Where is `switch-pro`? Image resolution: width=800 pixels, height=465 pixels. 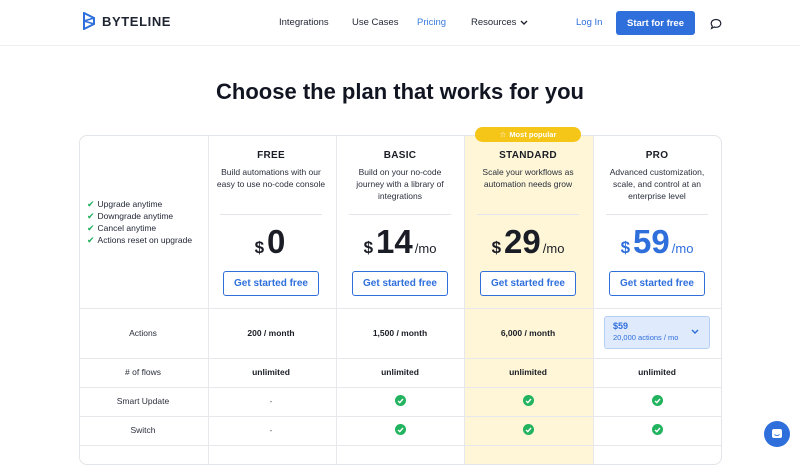 switch-pro is located at coordinates (657, 429).